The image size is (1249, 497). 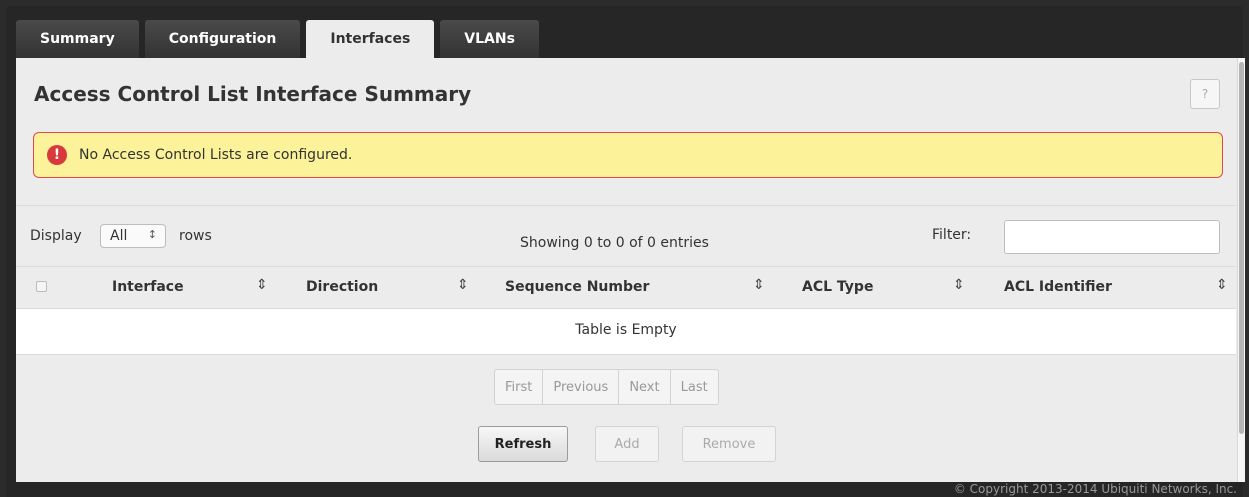 I want to click on filter-label: Filter:, so click(x=952, y=235).